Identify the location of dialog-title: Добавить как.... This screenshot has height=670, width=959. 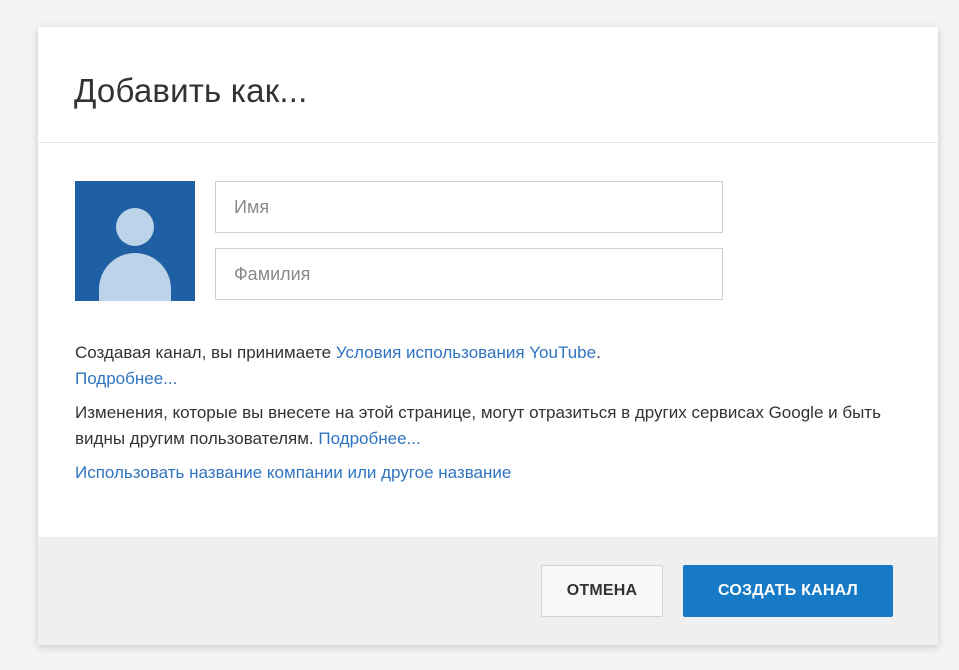
(191, 90).